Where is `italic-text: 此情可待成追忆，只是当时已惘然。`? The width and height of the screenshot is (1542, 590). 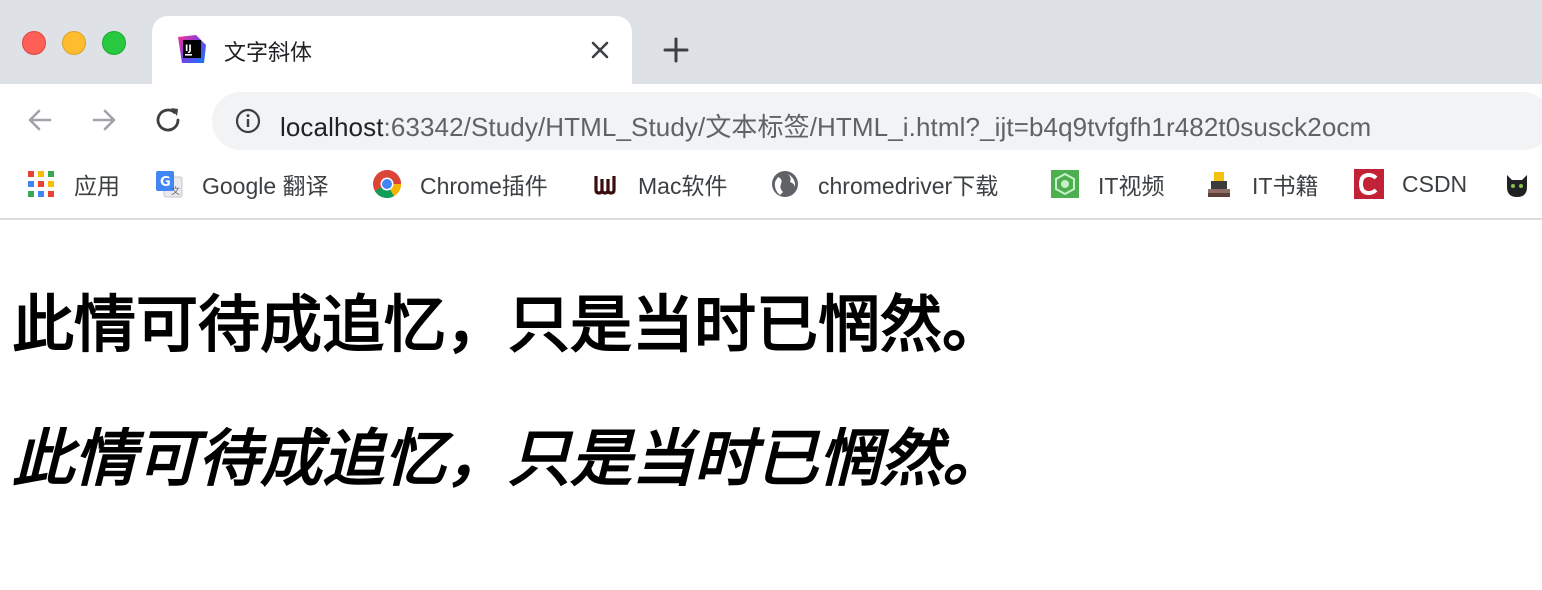 italic-text: 此情可待成追忆，只是当时已惘然。 is located at coordinates (508, 458).